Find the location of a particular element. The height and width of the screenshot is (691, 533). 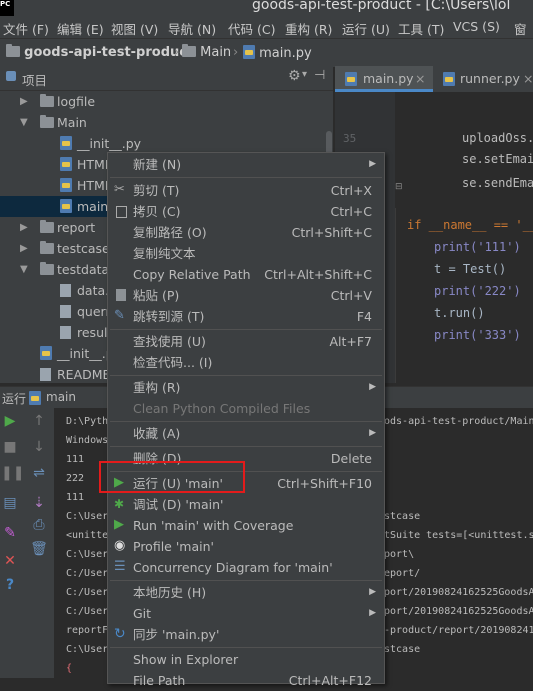

menu-item-sync: ↻ 同步 'main.py' is located at coordinates (246, 634).